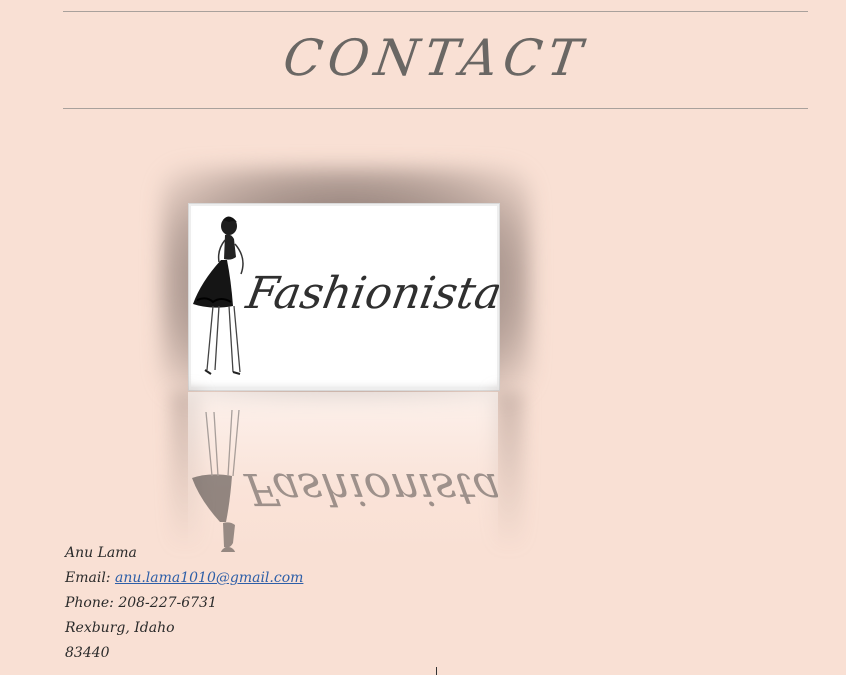  I want to click on contact-zip: 83440, so click(87, 653).